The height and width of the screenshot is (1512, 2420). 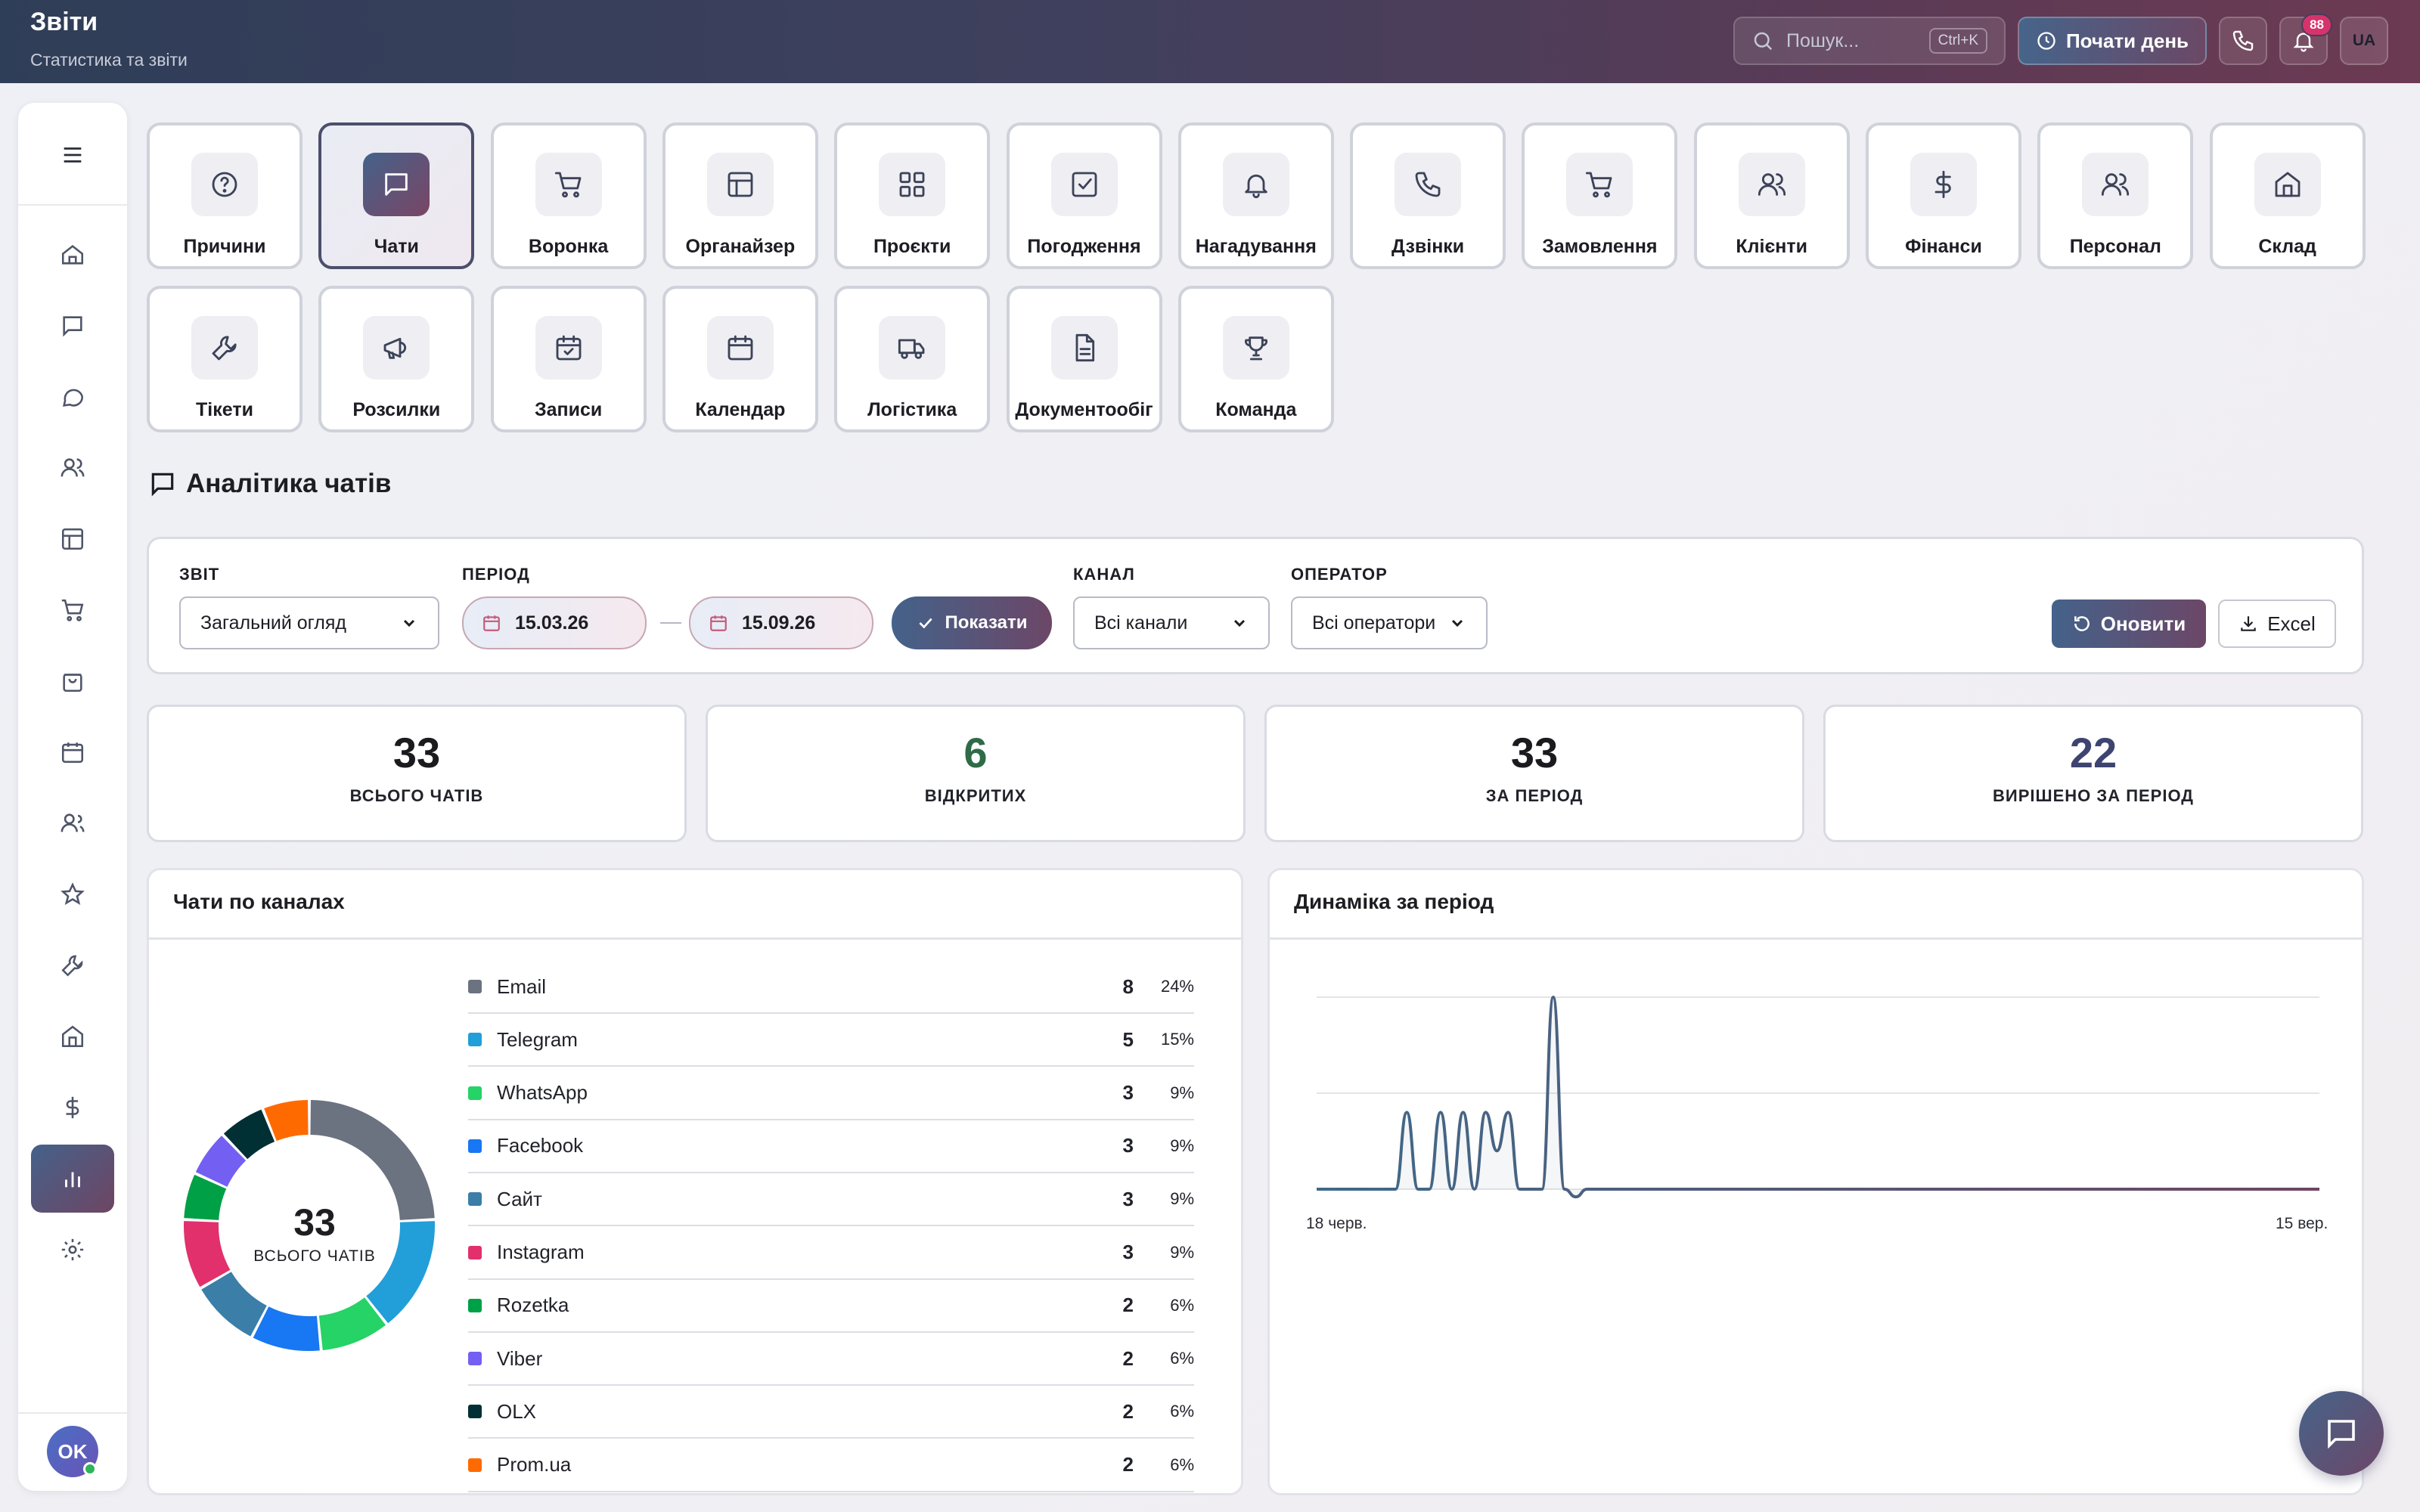 What do you see at coordinates (224, 359) in the screenshot?
I see `module-tile: Тікети` at bounding box center [224, 359].